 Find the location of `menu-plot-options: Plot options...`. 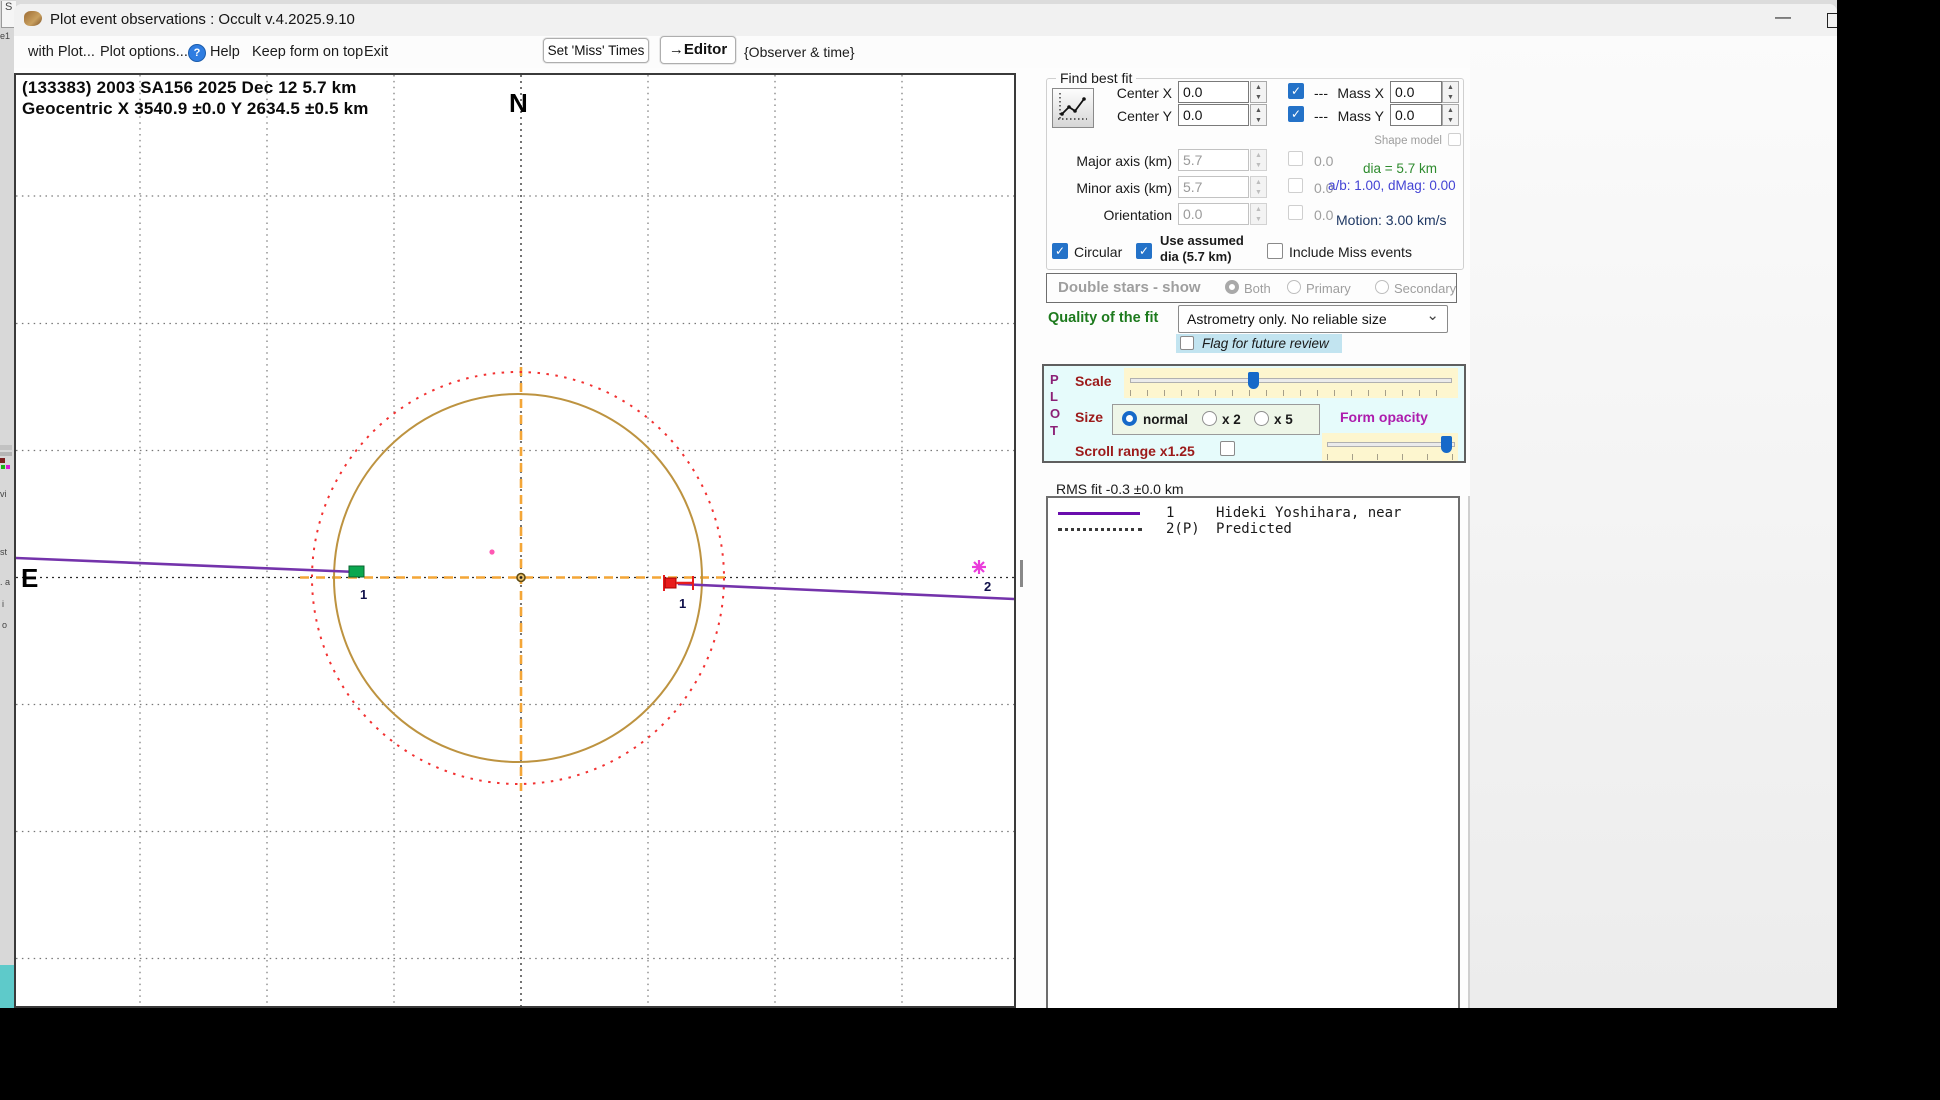

menu-plot-options: Plot options... is located at coordinates (144, 52).